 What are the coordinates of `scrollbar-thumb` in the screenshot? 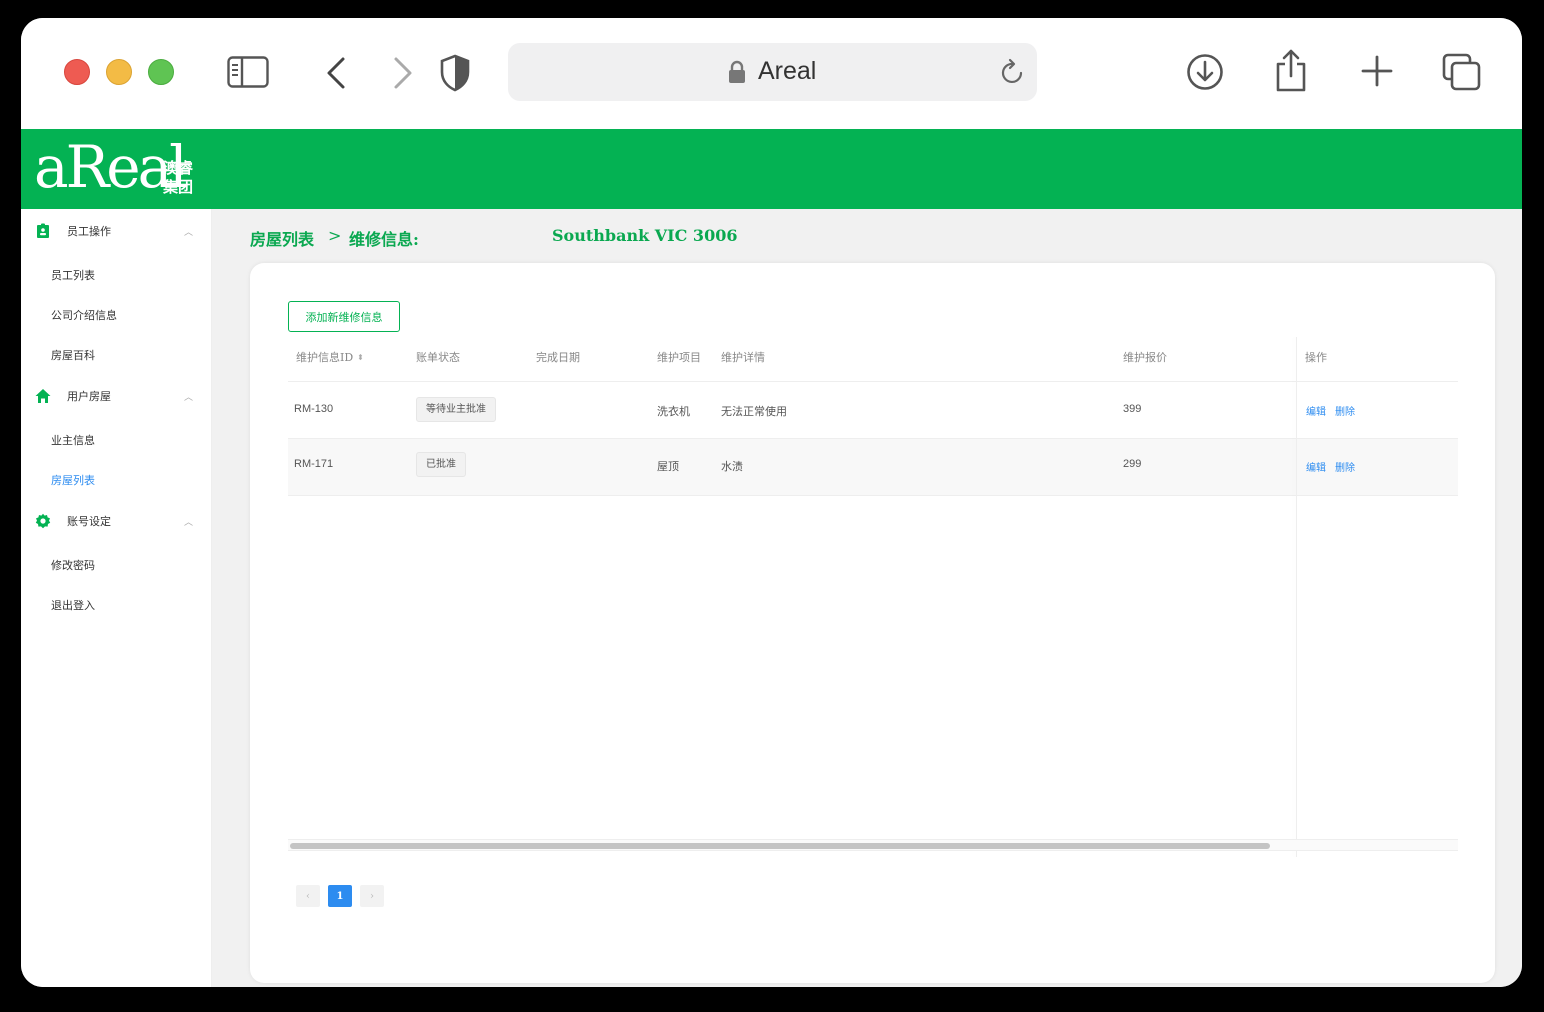 It's located at (780, 846).